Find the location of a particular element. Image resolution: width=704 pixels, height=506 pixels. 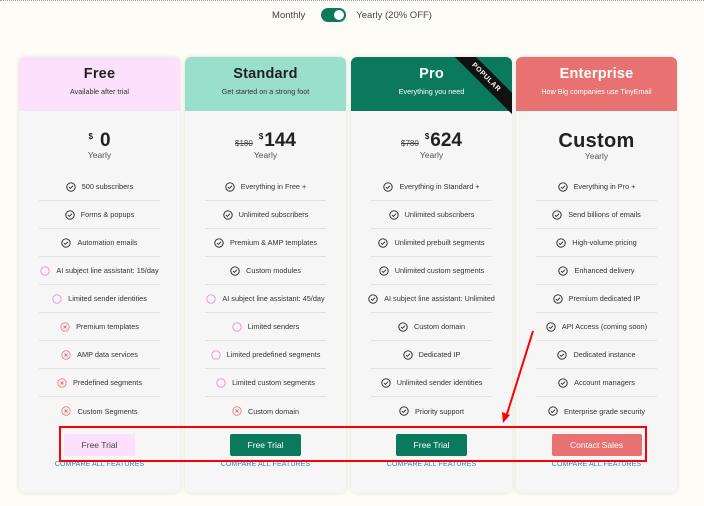

feature-item: Premium templates is located at coordinates (99, 327).